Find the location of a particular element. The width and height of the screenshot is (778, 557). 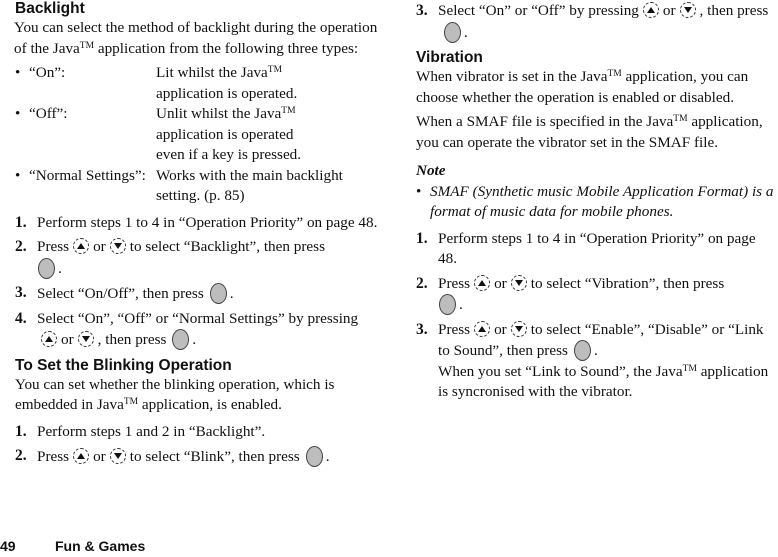

page-number: 49 is located at coordinates (8, 546).